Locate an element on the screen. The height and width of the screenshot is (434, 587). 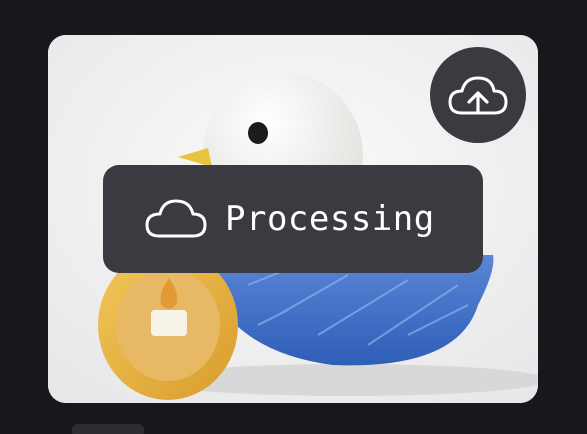
cloud-icon is located at coordinates (176, 218).